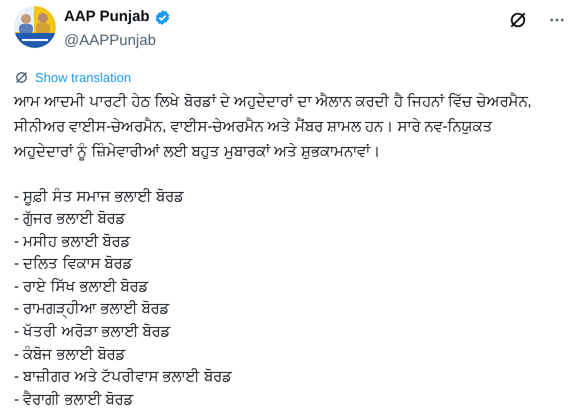 The image size is (588, 420). Describe the element at coordinates (74, 264) in the screenshot. I see `board-list-item: - ਦਲਿਤ ਵਿਕਾਸ ਬੋਰਡ` at that location.